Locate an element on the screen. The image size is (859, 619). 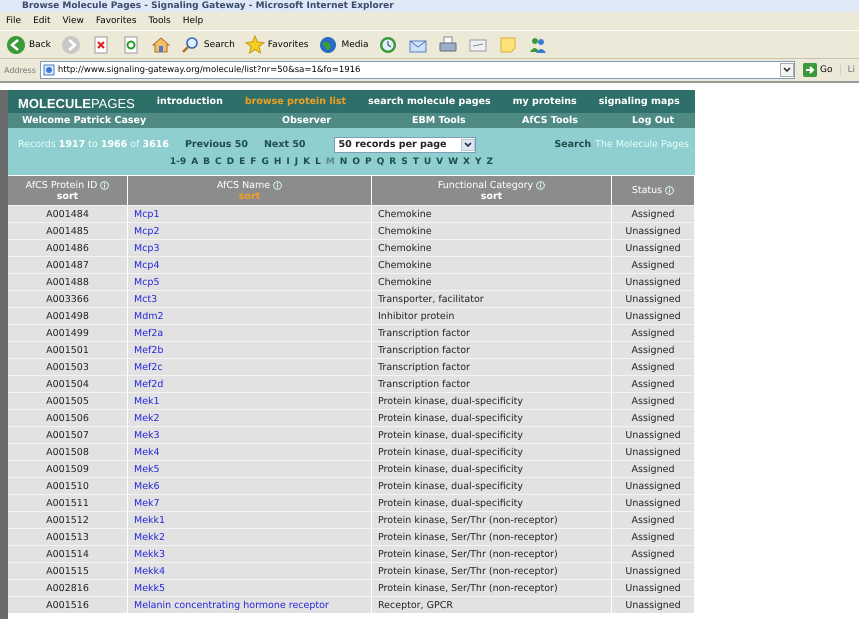
letter-link: A is located at coordinates (194, 161).